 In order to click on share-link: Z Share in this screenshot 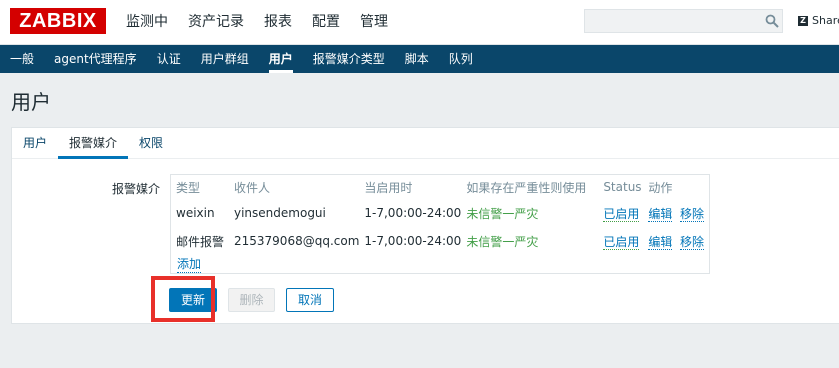, I will do `click(818, 20)`.